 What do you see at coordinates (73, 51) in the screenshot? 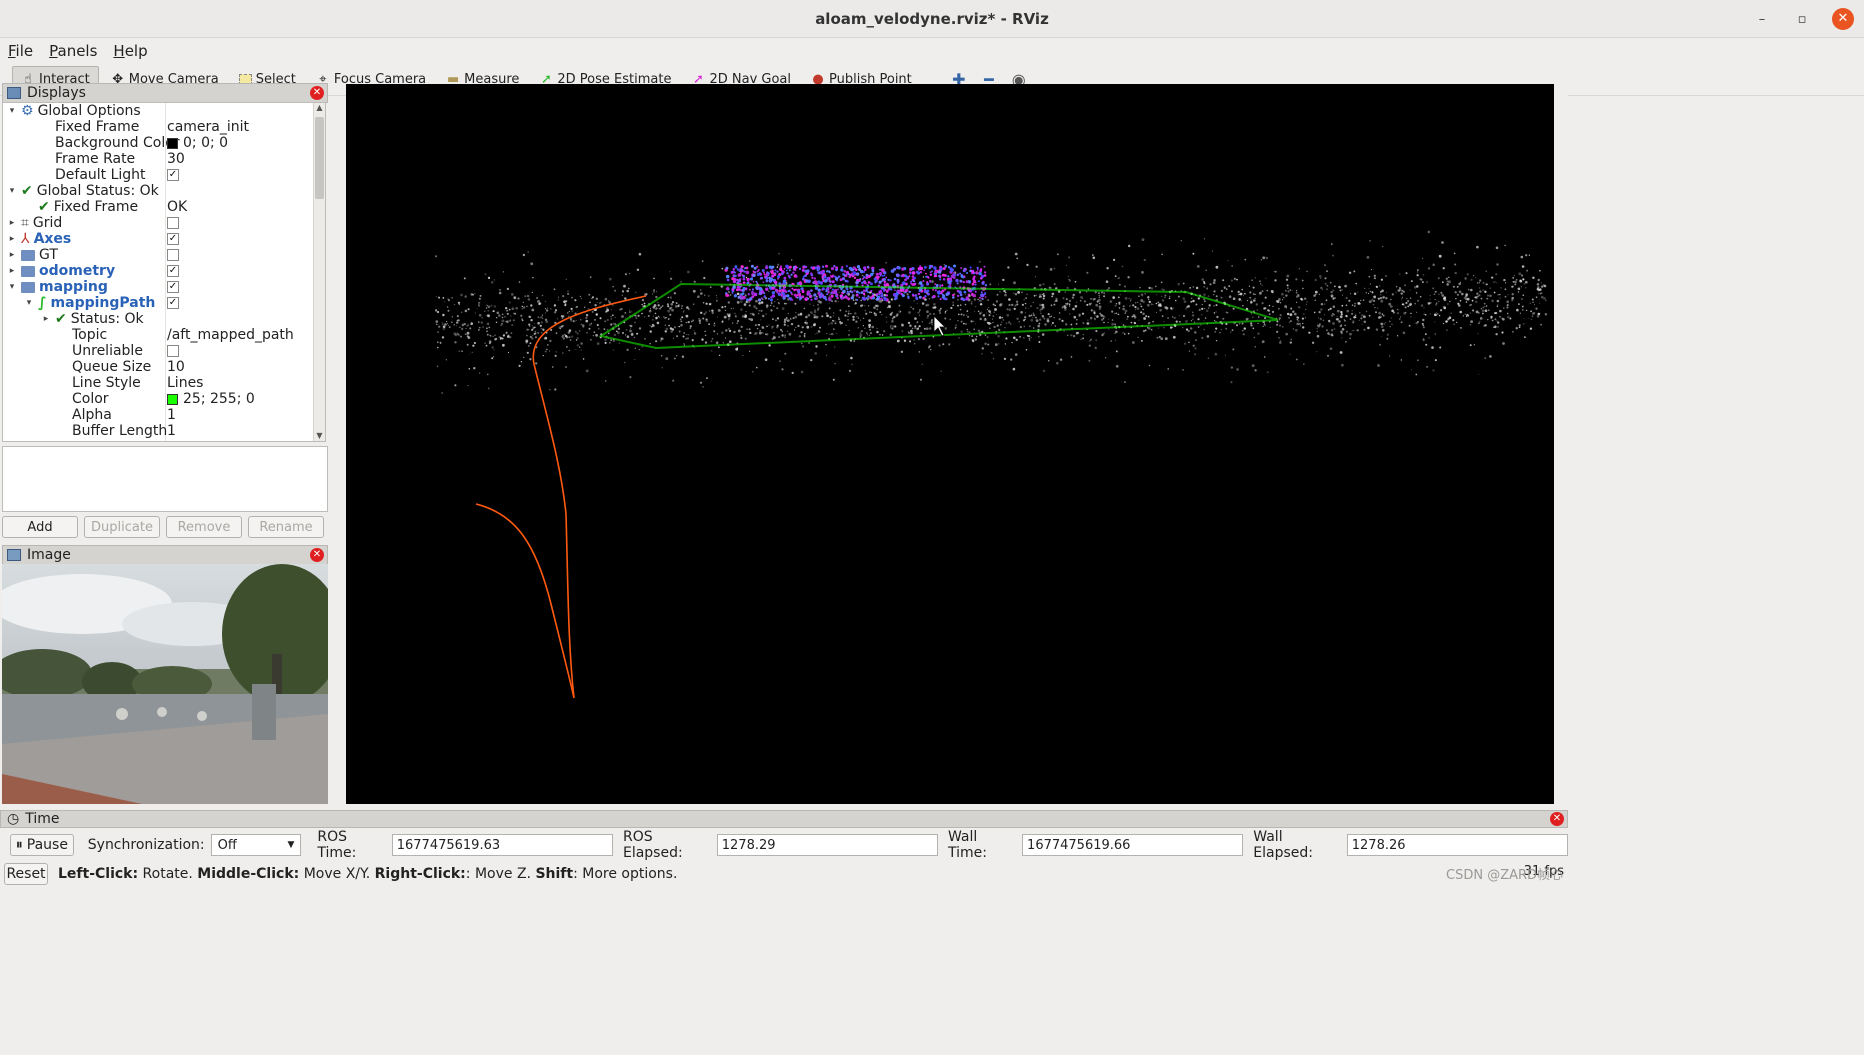
I see `menu-panels: Panels` at bounding box center [73, 51].